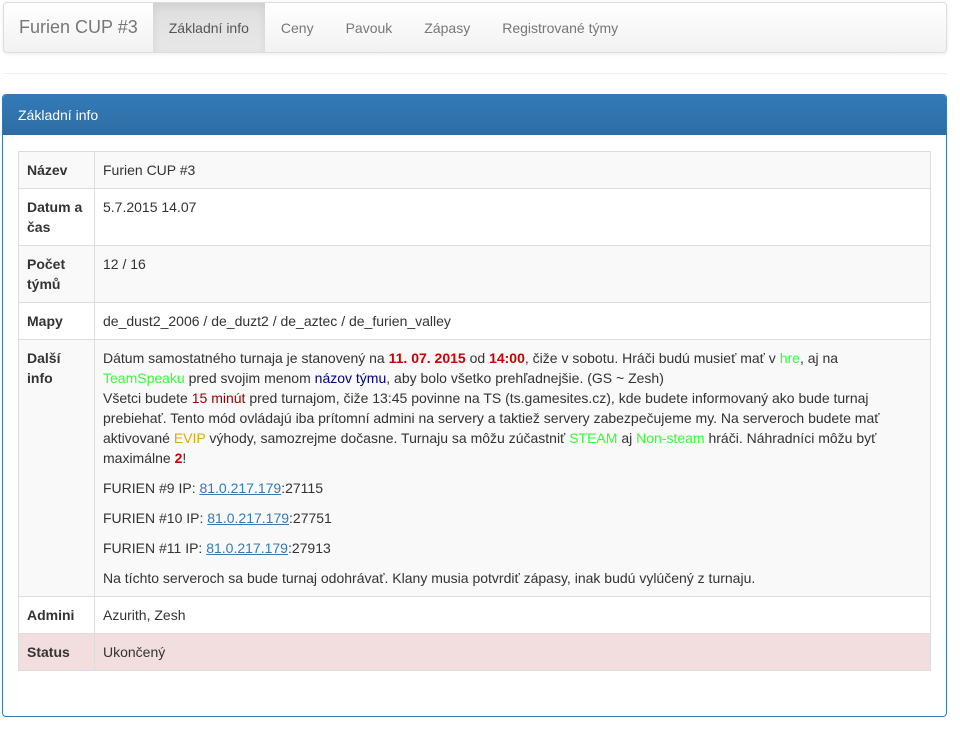  What do you see at coordinates (512, 548) in the screenshot?
I see `server-line: FURIEN #11 IP: 81.0.217.179:27913` at bounding box center [512, 548].